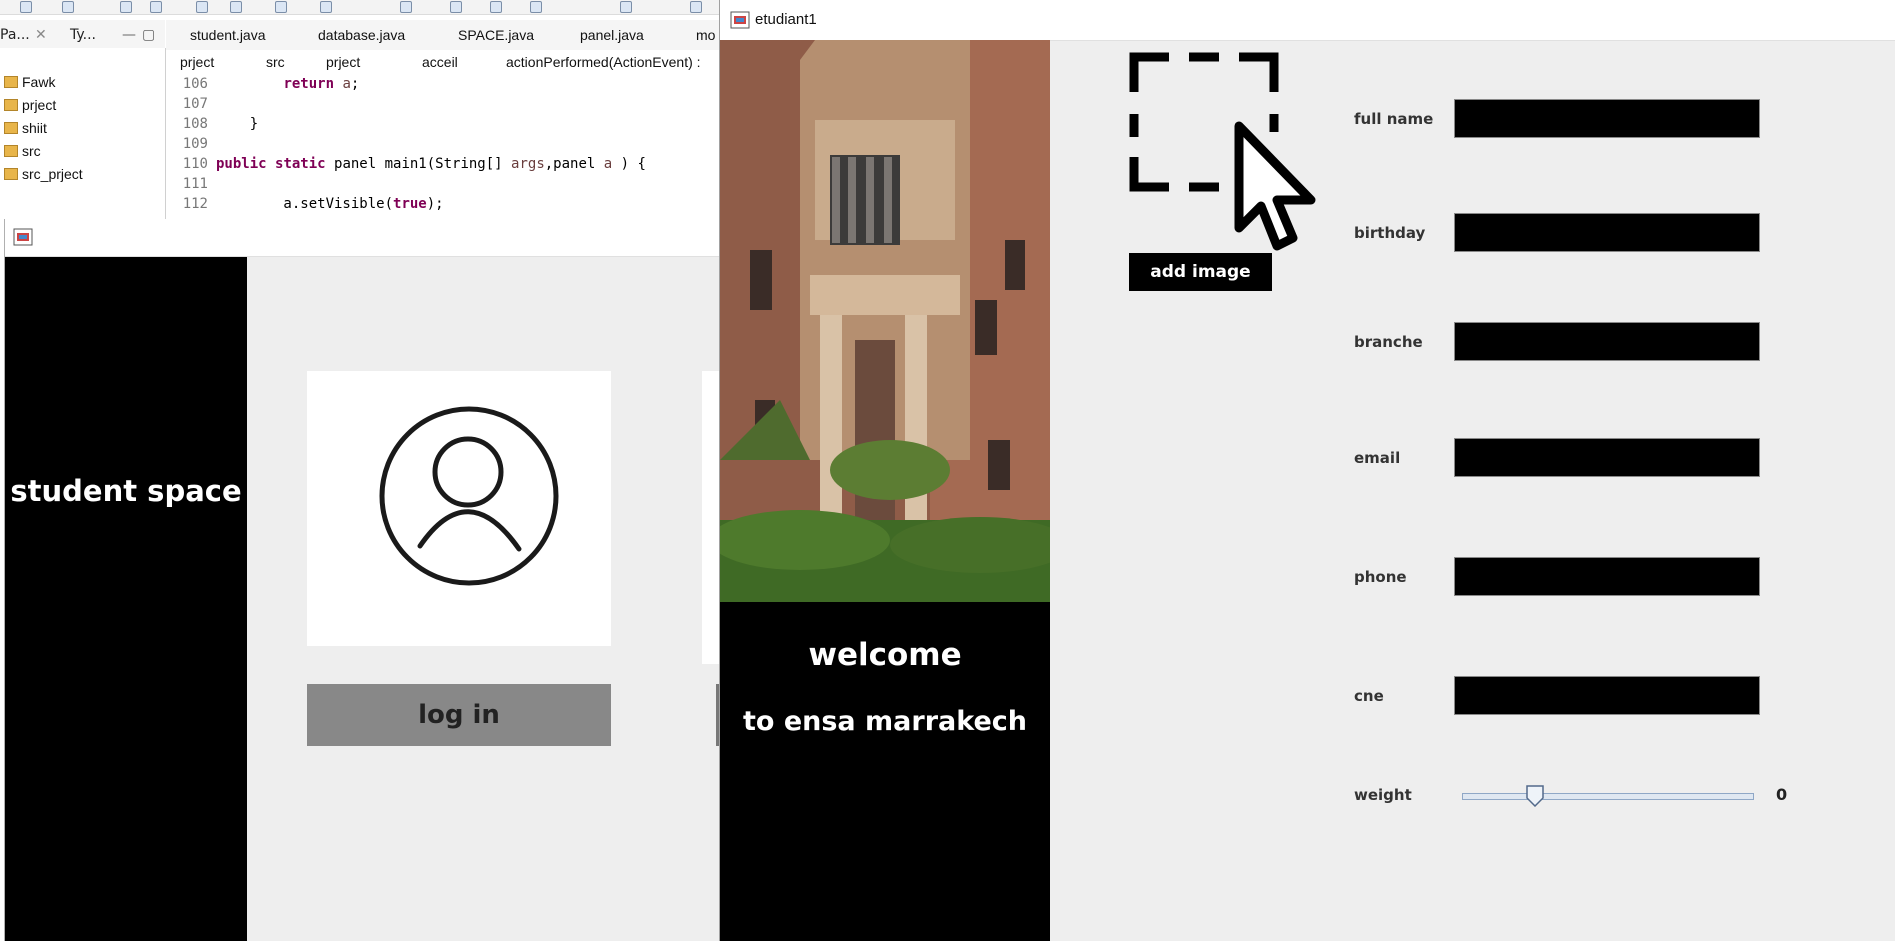 This screenshot has width=1895, height=941. Describe the element at coordinates (1383, 795) in the screenshot. I see `weight-label: weight` at that location.